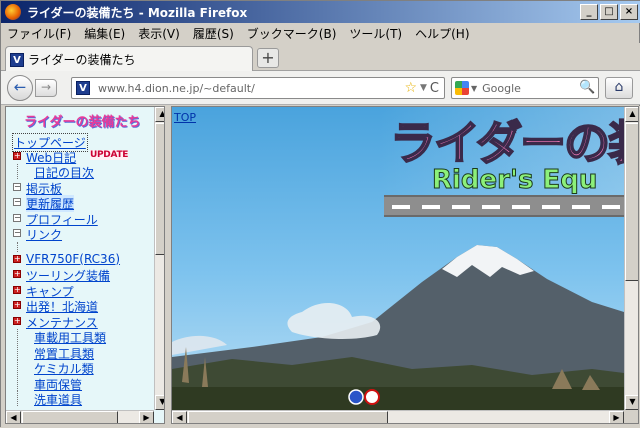  What do you see at coordinates (39, 33) in the screenshot?
I see `menu-file: ファイル(F)` at bounding box center [39, 33].